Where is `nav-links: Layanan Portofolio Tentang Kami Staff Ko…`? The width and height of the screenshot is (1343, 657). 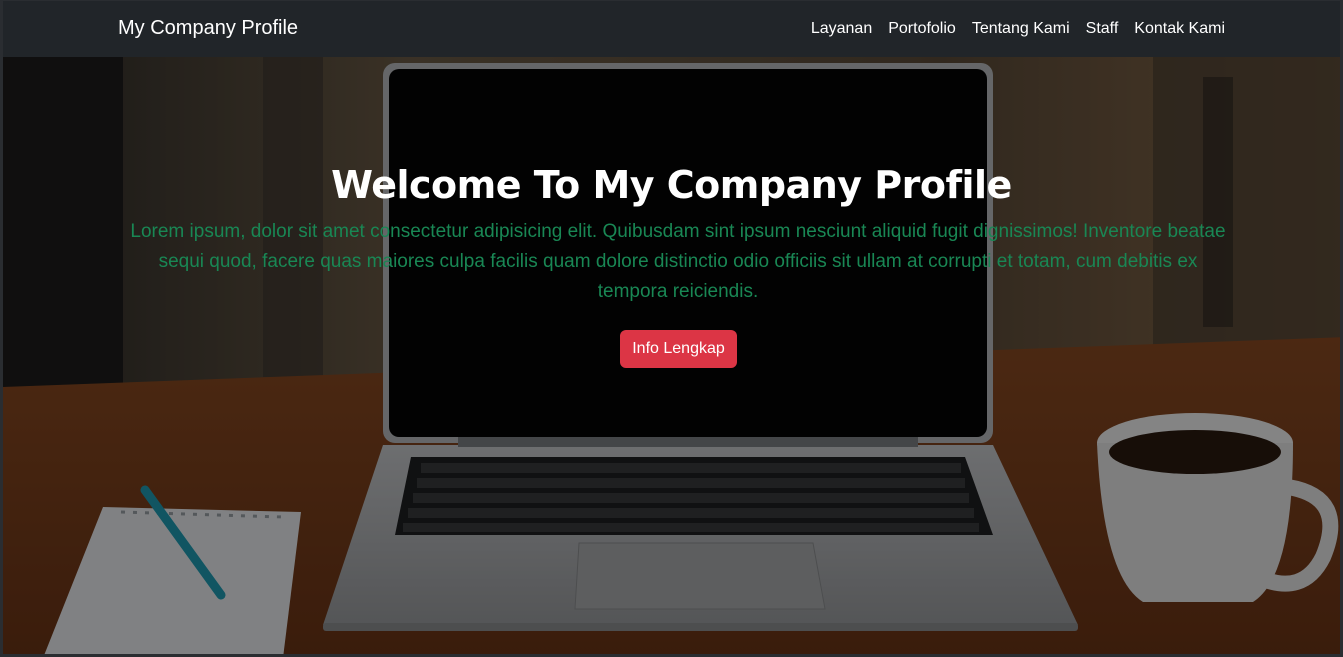 nav-links: Layanan Portofolio Tentang Kami Staff Ko… is located at coordinates (1018, 29).